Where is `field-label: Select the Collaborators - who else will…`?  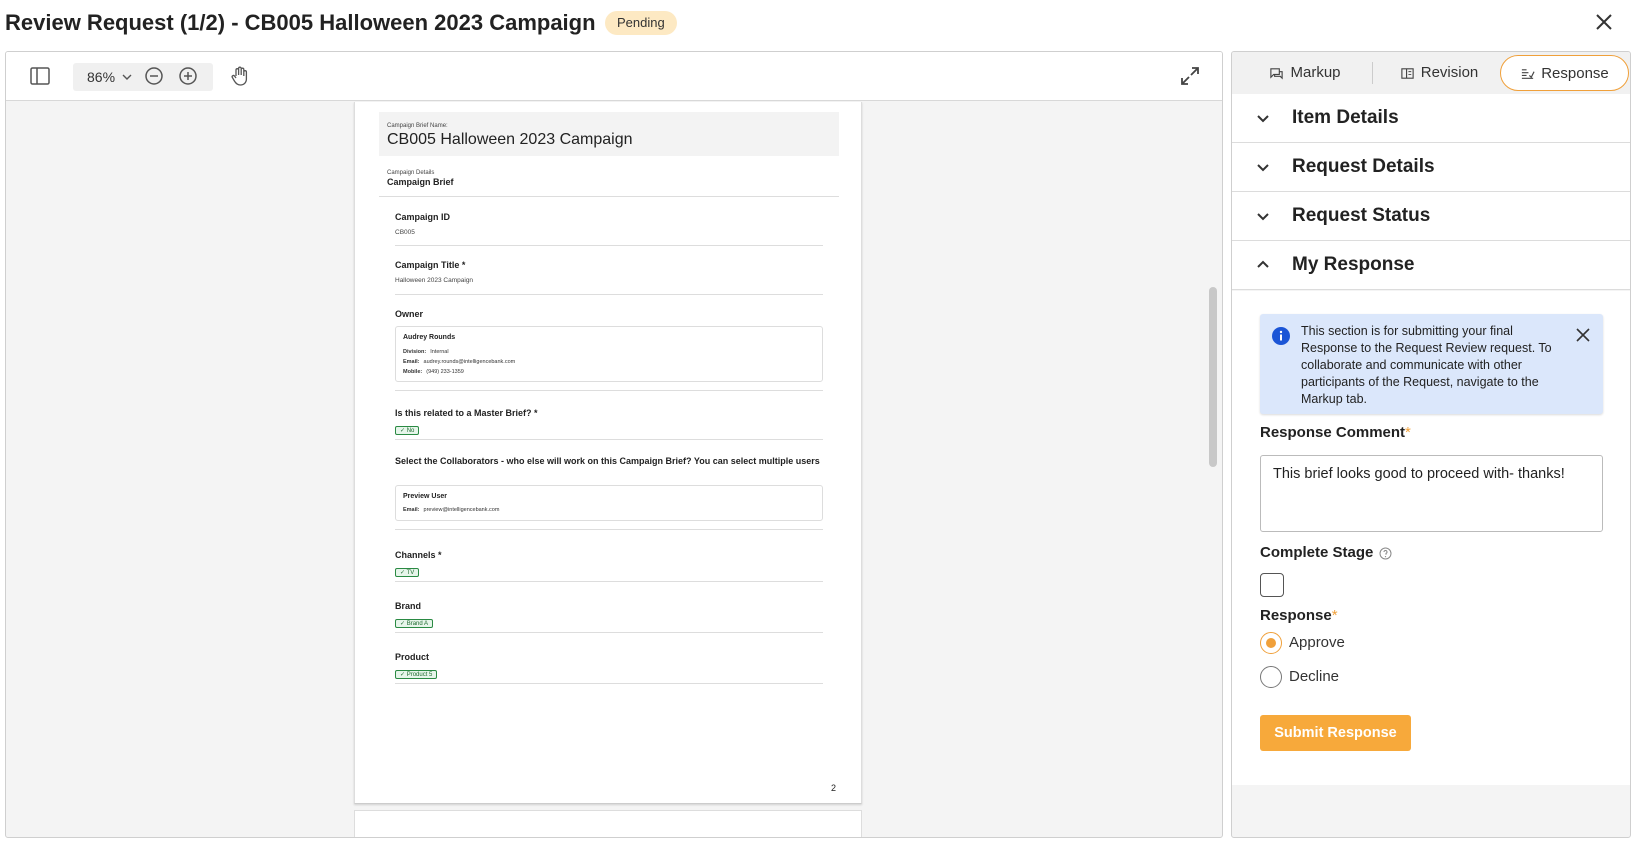 field-label: Select the Collaborators - who else will… is located at coordinates (607, 461).